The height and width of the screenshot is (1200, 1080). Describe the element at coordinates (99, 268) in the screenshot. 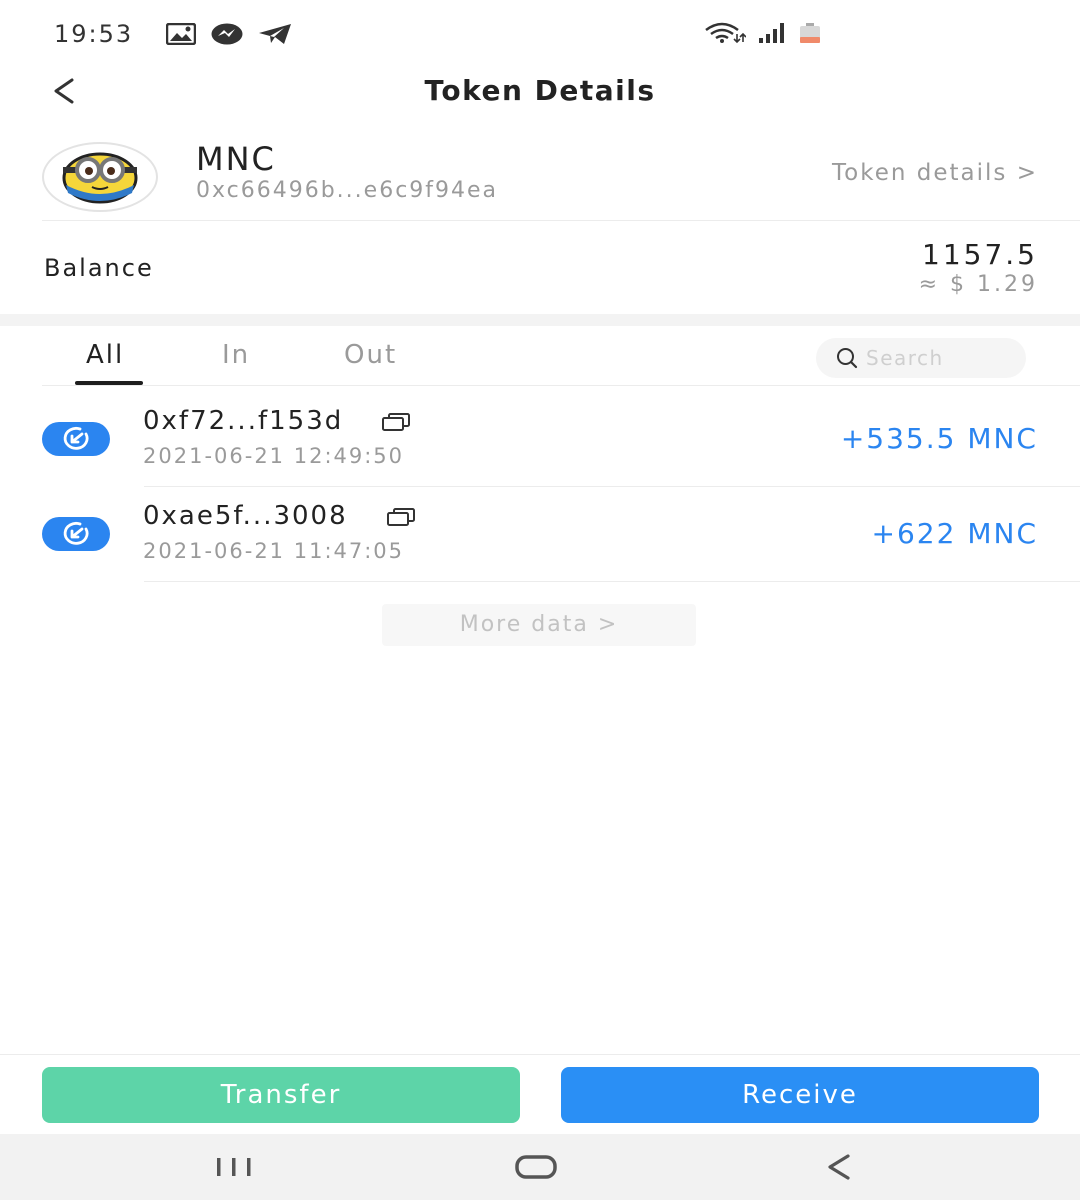

I see `balance-label: Balance` at that location.